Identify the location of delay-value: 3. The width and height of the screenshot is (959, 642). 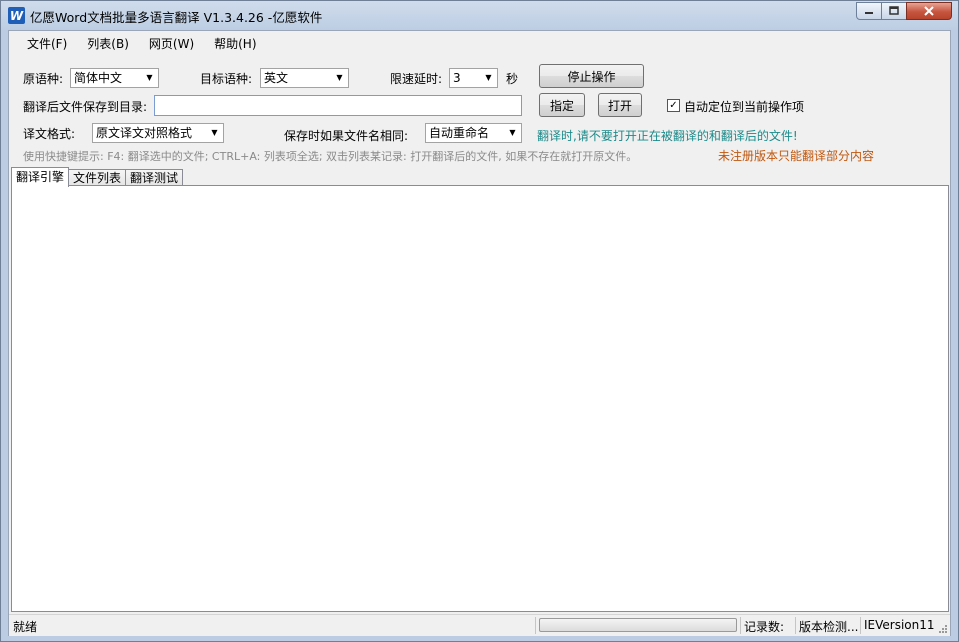
(457, 78).